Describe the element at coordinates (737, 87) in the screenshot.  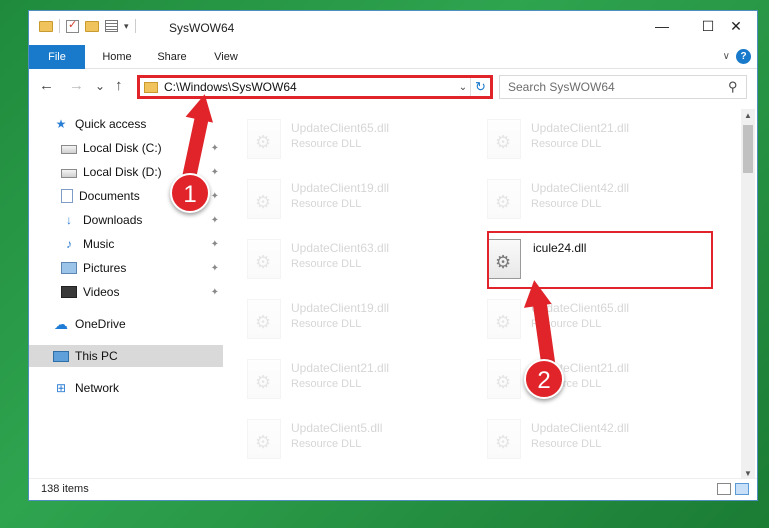
I see `search-icon: ⚲` at that location.